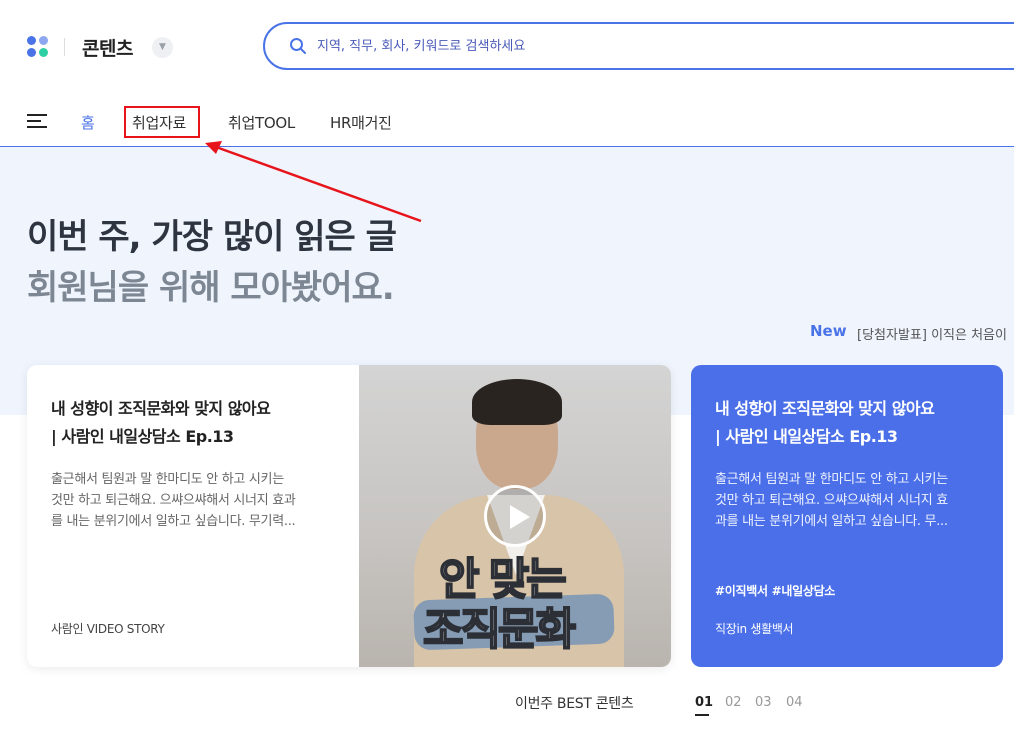  What do you see at coordinates (37, 121) in the screenshot?
I see `hamburger-menu-icon` at bounding box center [37, 121].